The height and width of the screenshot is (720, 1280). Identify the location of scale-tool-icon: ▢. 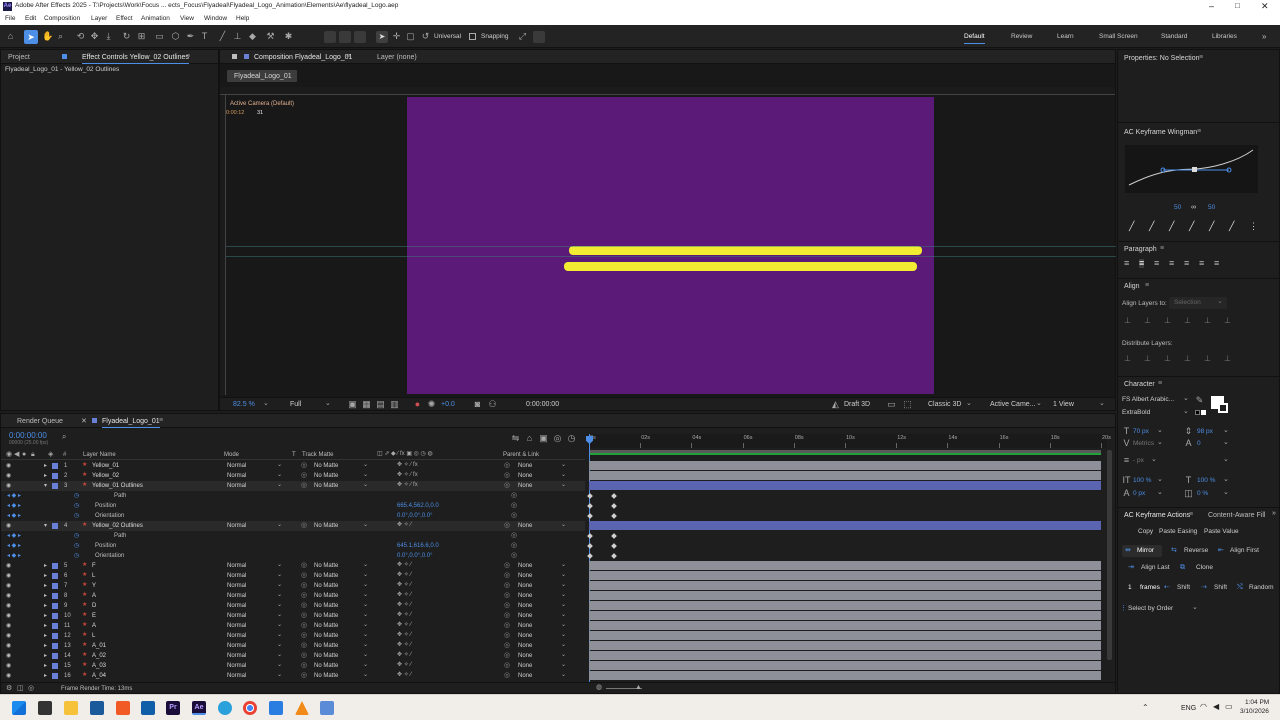
(410, 36).